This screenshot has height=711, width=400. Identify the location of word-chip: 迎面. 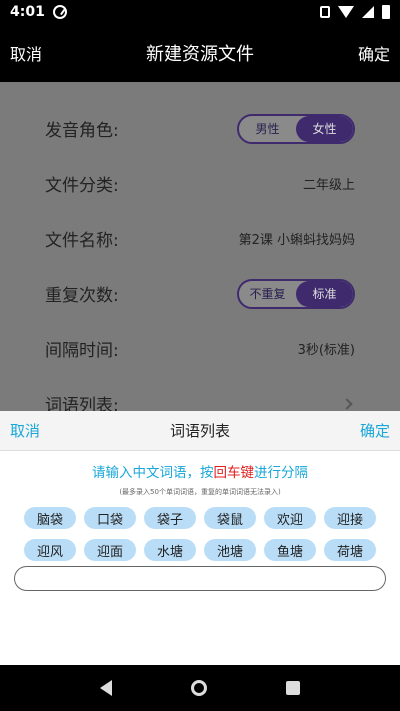
(110, 550).